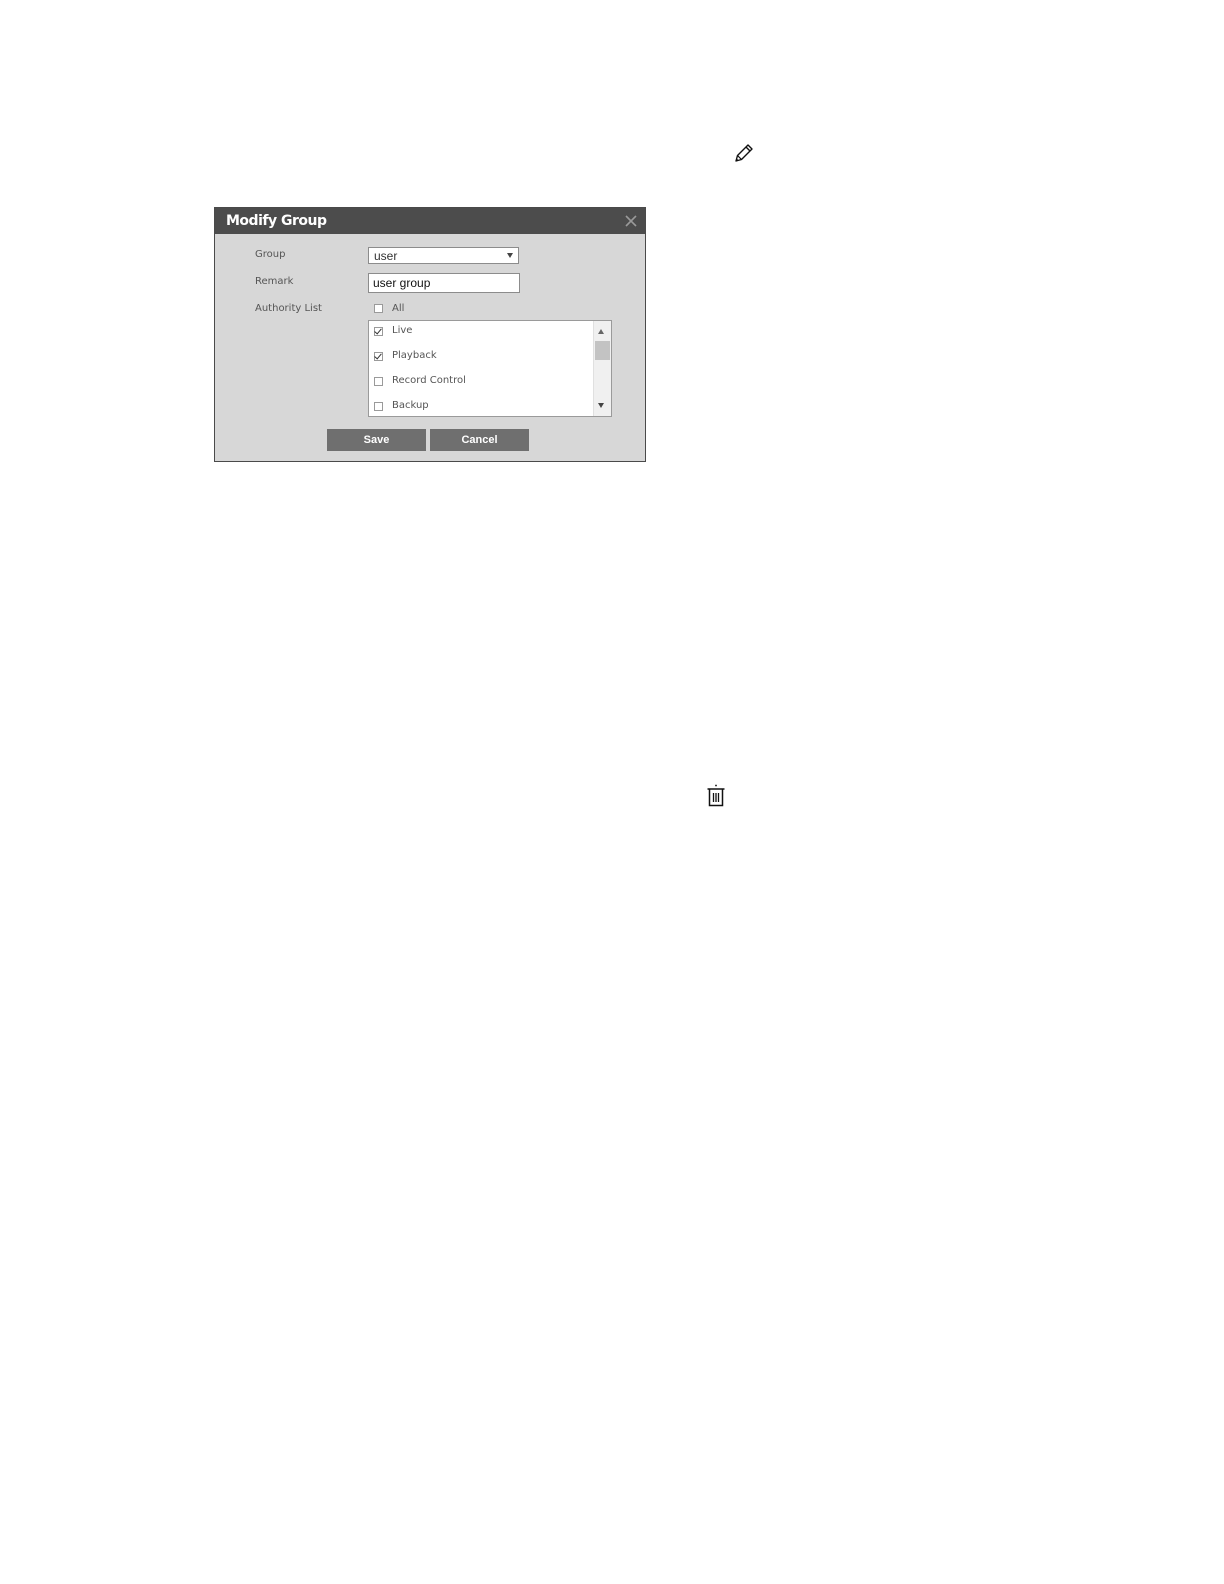 Image resolution: width=1224 pixels, height=1584 pixels. What do you see at coordinates (602, 350) in the screenshot?
I see `scroll-thumb` at bounding box center [602, 350].